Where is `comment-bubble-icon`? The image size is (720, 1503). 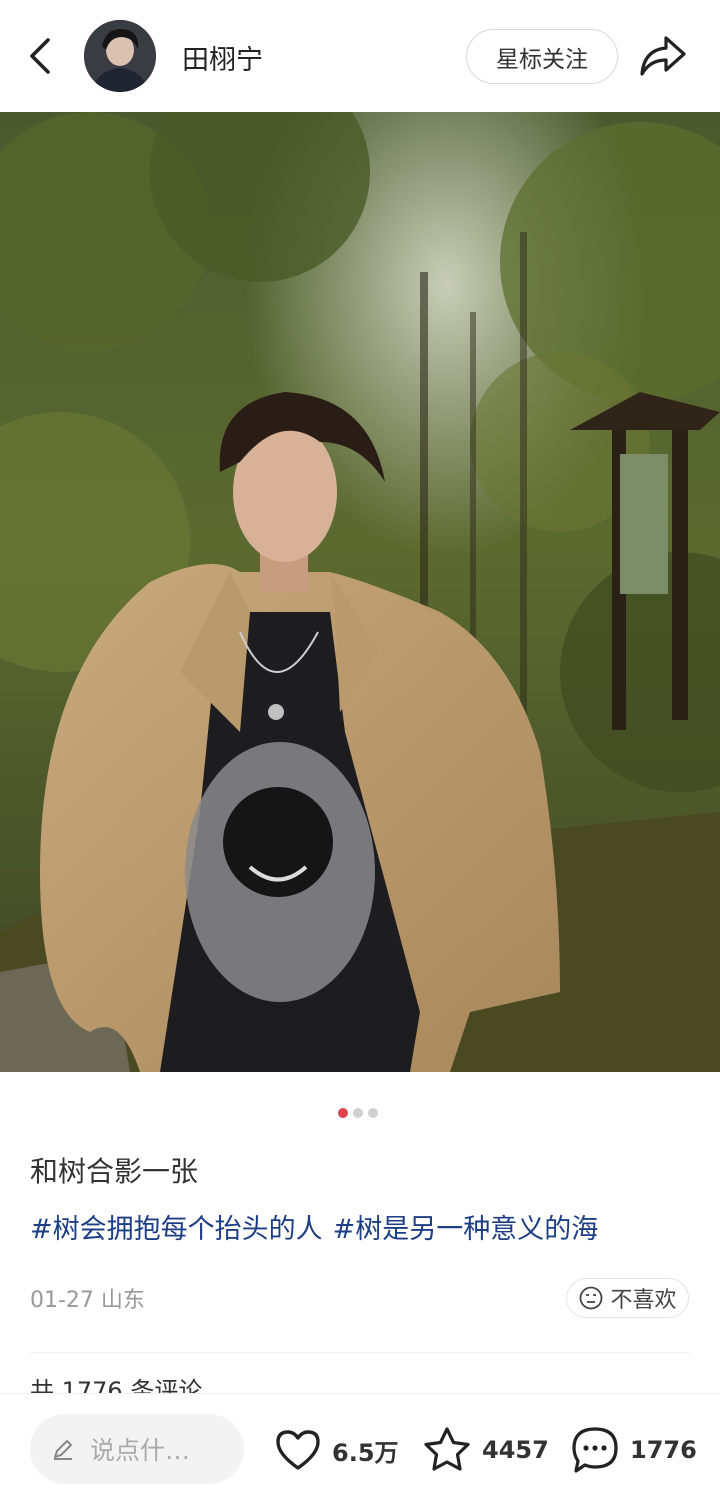 comment-bubble-icon is located at coordinates (595, 1450).